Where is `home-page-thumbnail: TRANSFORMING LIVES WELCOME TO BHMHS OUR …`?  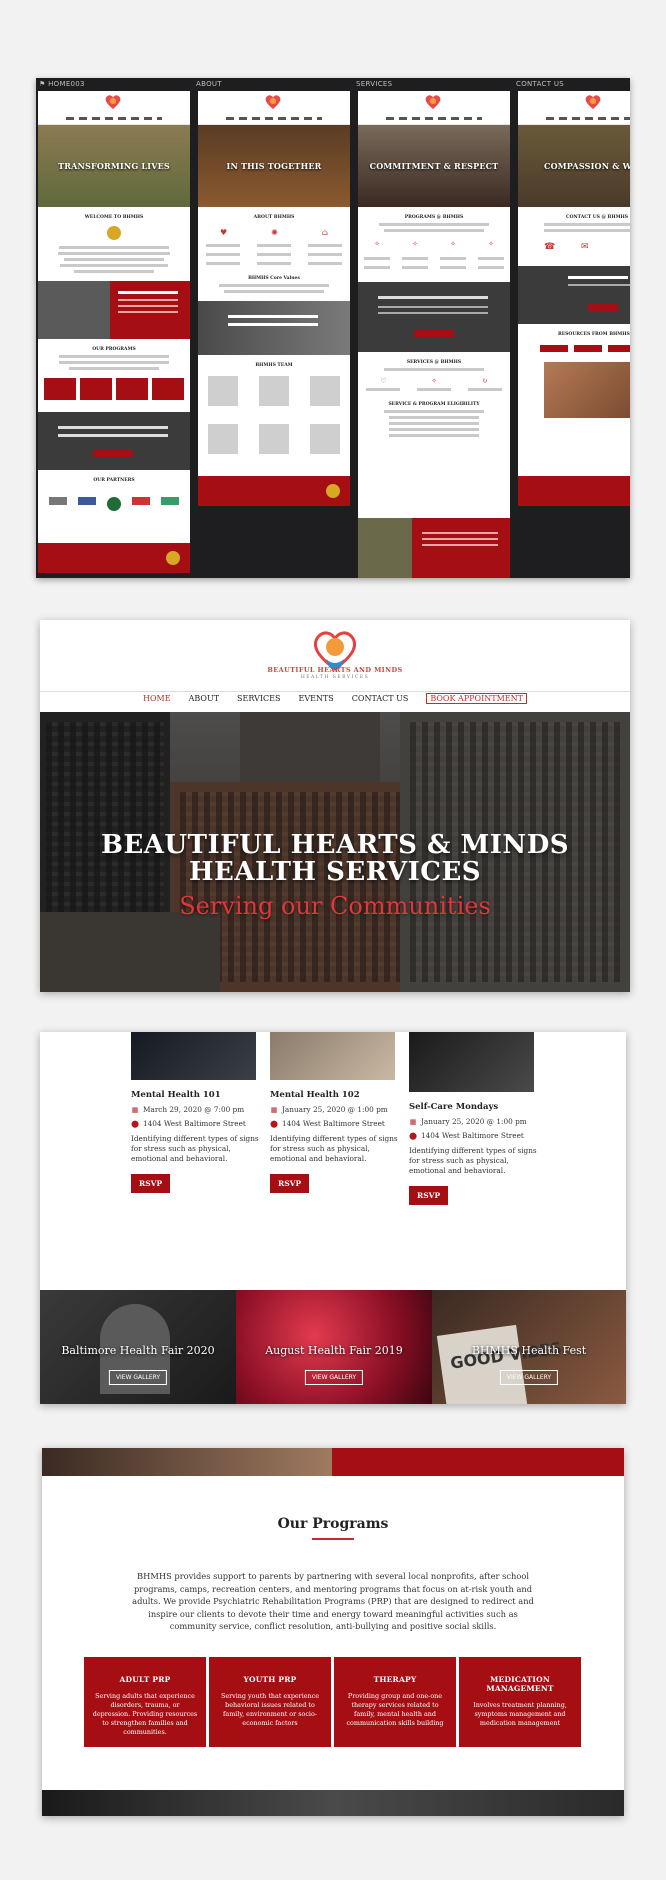 home-page-thumbnail: TRANSFORMING LIVES WELCOME TO BHMHS OUR … is located at coordinates (114, 332).